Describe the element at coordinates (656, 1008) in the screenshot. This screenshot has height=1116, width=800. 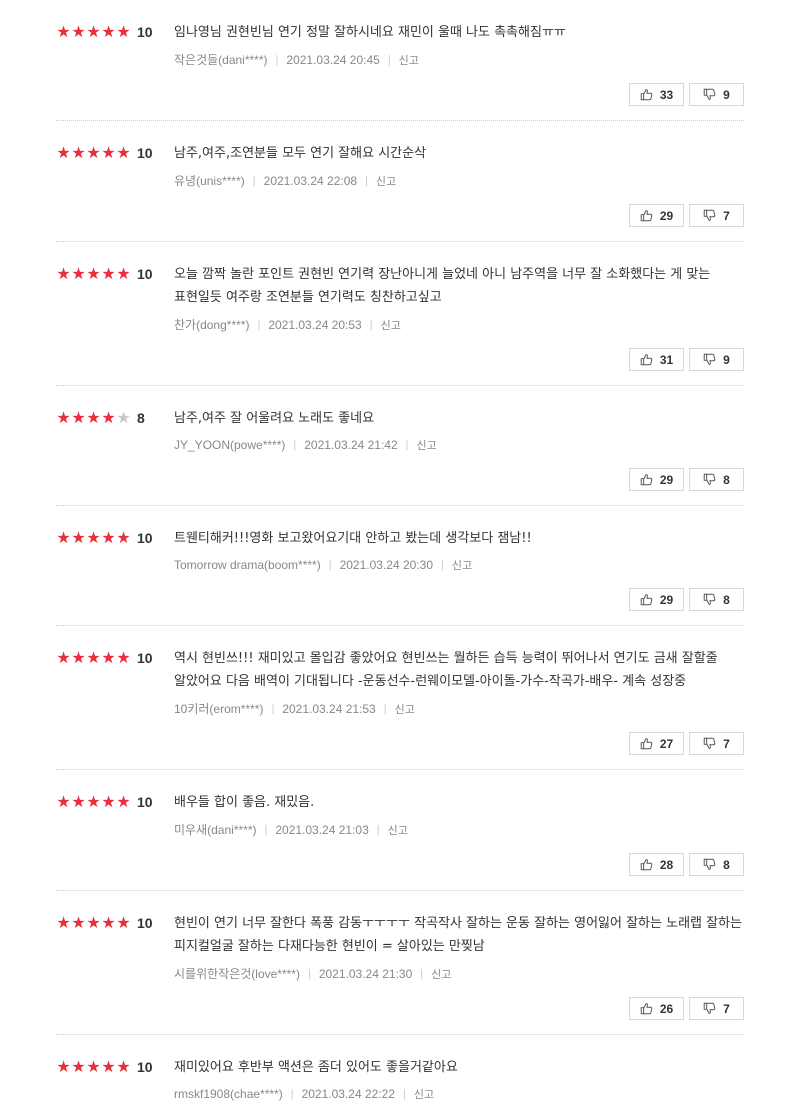
I see `like-button: 26` at that location.